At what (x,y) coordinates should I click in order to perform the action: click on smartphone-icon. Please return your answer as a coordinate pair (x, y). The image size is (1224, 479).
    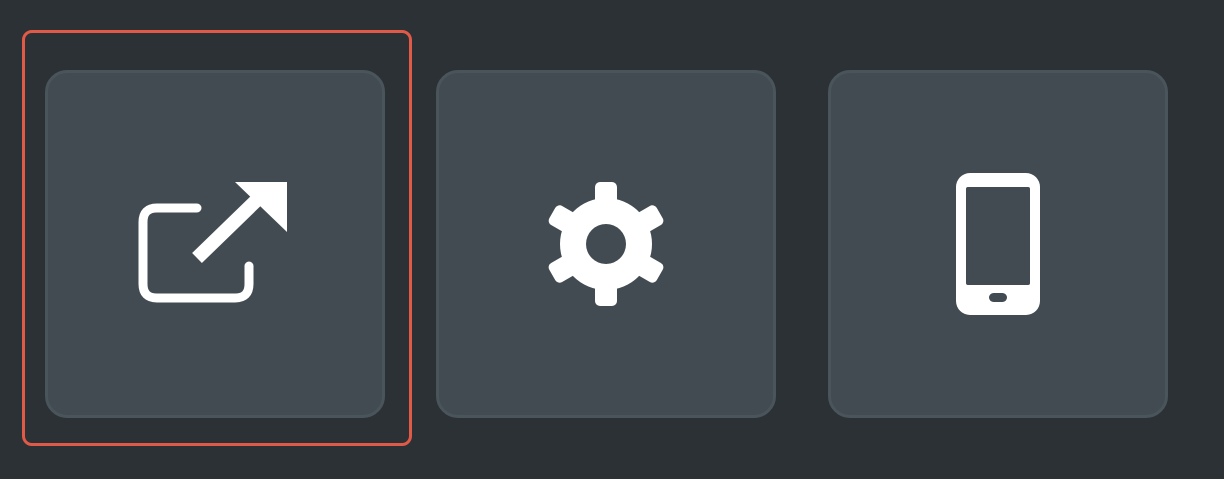
    Looking at the image, I should click on (998, 244).